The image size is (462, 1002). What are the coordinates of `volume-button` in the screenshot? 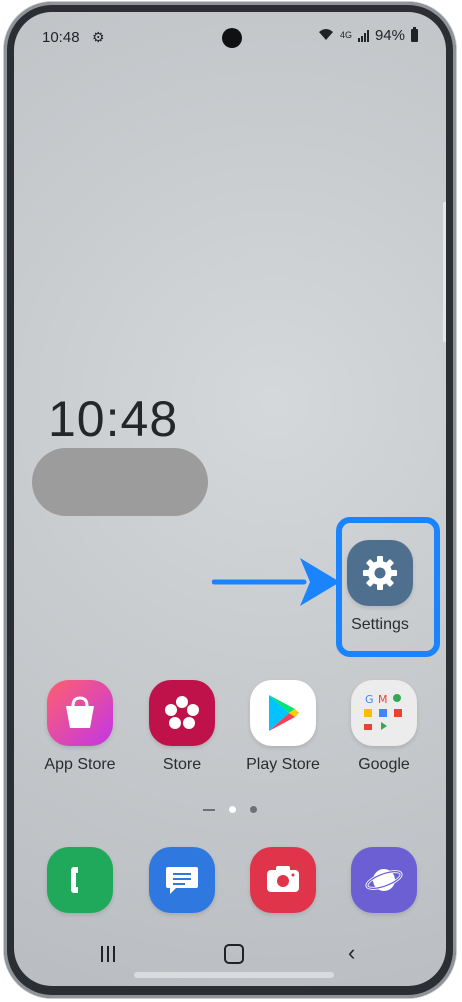 It's located at (444, 272).